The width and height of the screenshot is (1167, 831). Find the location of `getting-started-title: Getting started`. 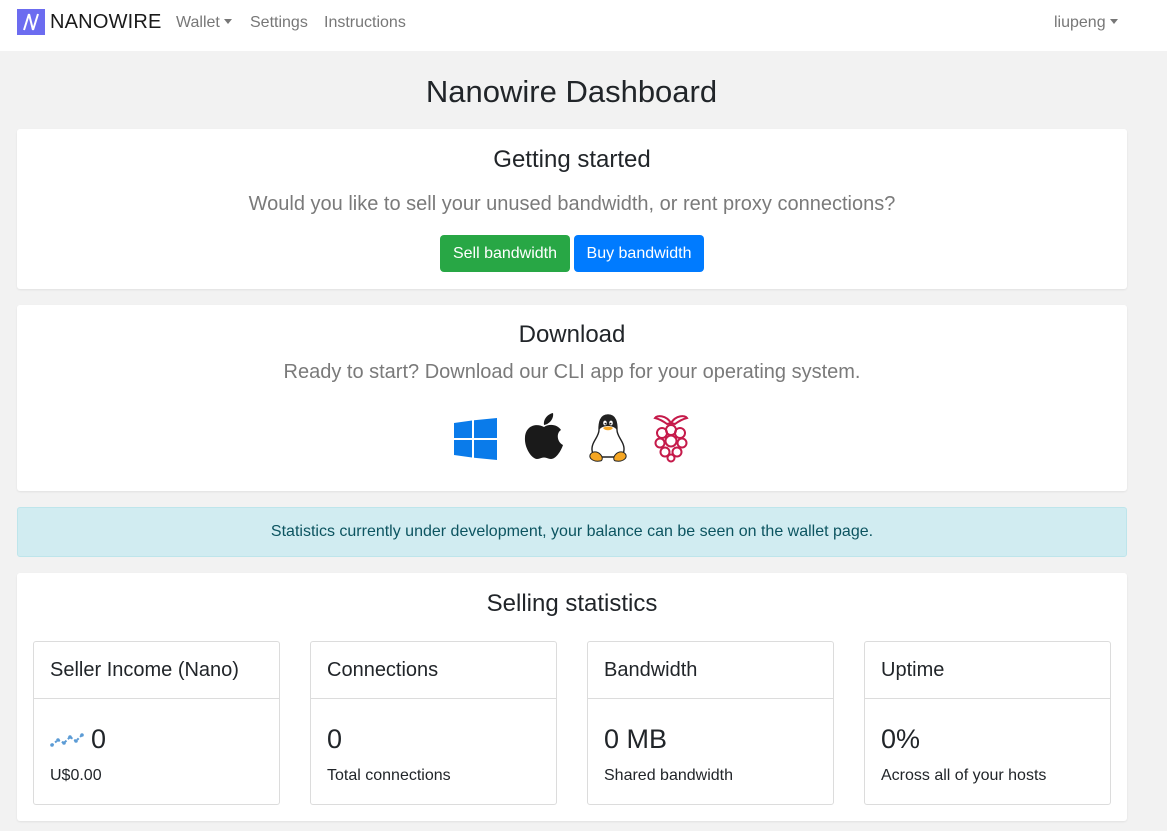

getting-started-title: Getting started is located at coordinates (572, 159).